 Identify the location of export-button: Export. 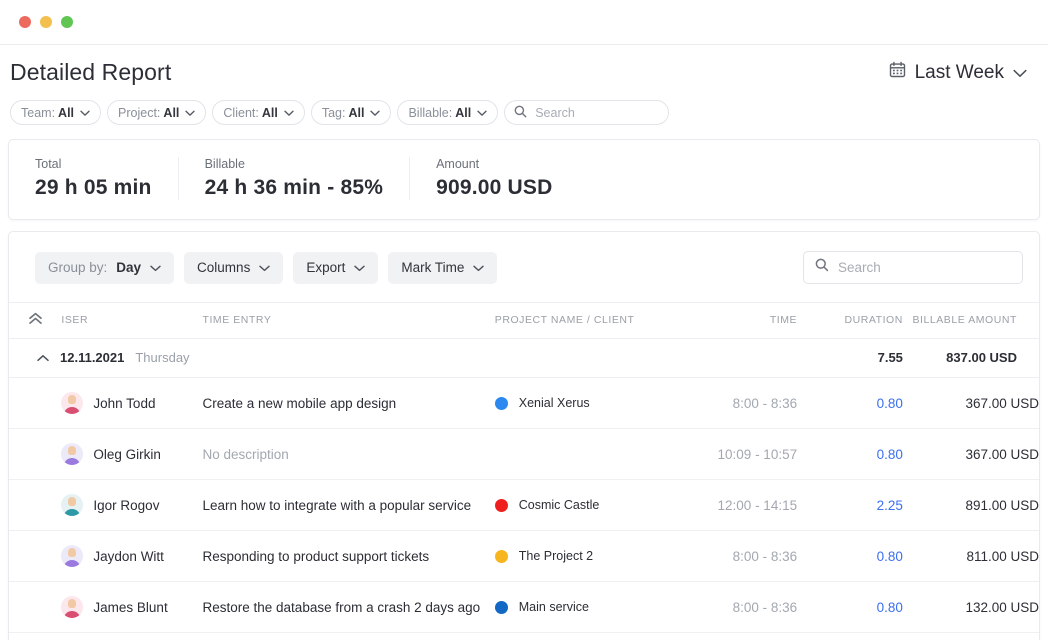
(336, 267).